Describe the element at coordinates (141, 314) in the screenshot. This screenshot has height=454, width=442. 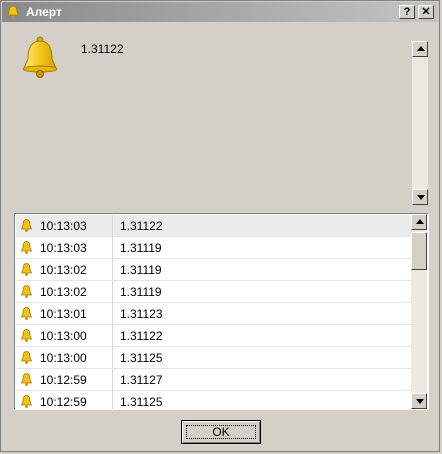
I see `alert-value: 1.31123` at that location.